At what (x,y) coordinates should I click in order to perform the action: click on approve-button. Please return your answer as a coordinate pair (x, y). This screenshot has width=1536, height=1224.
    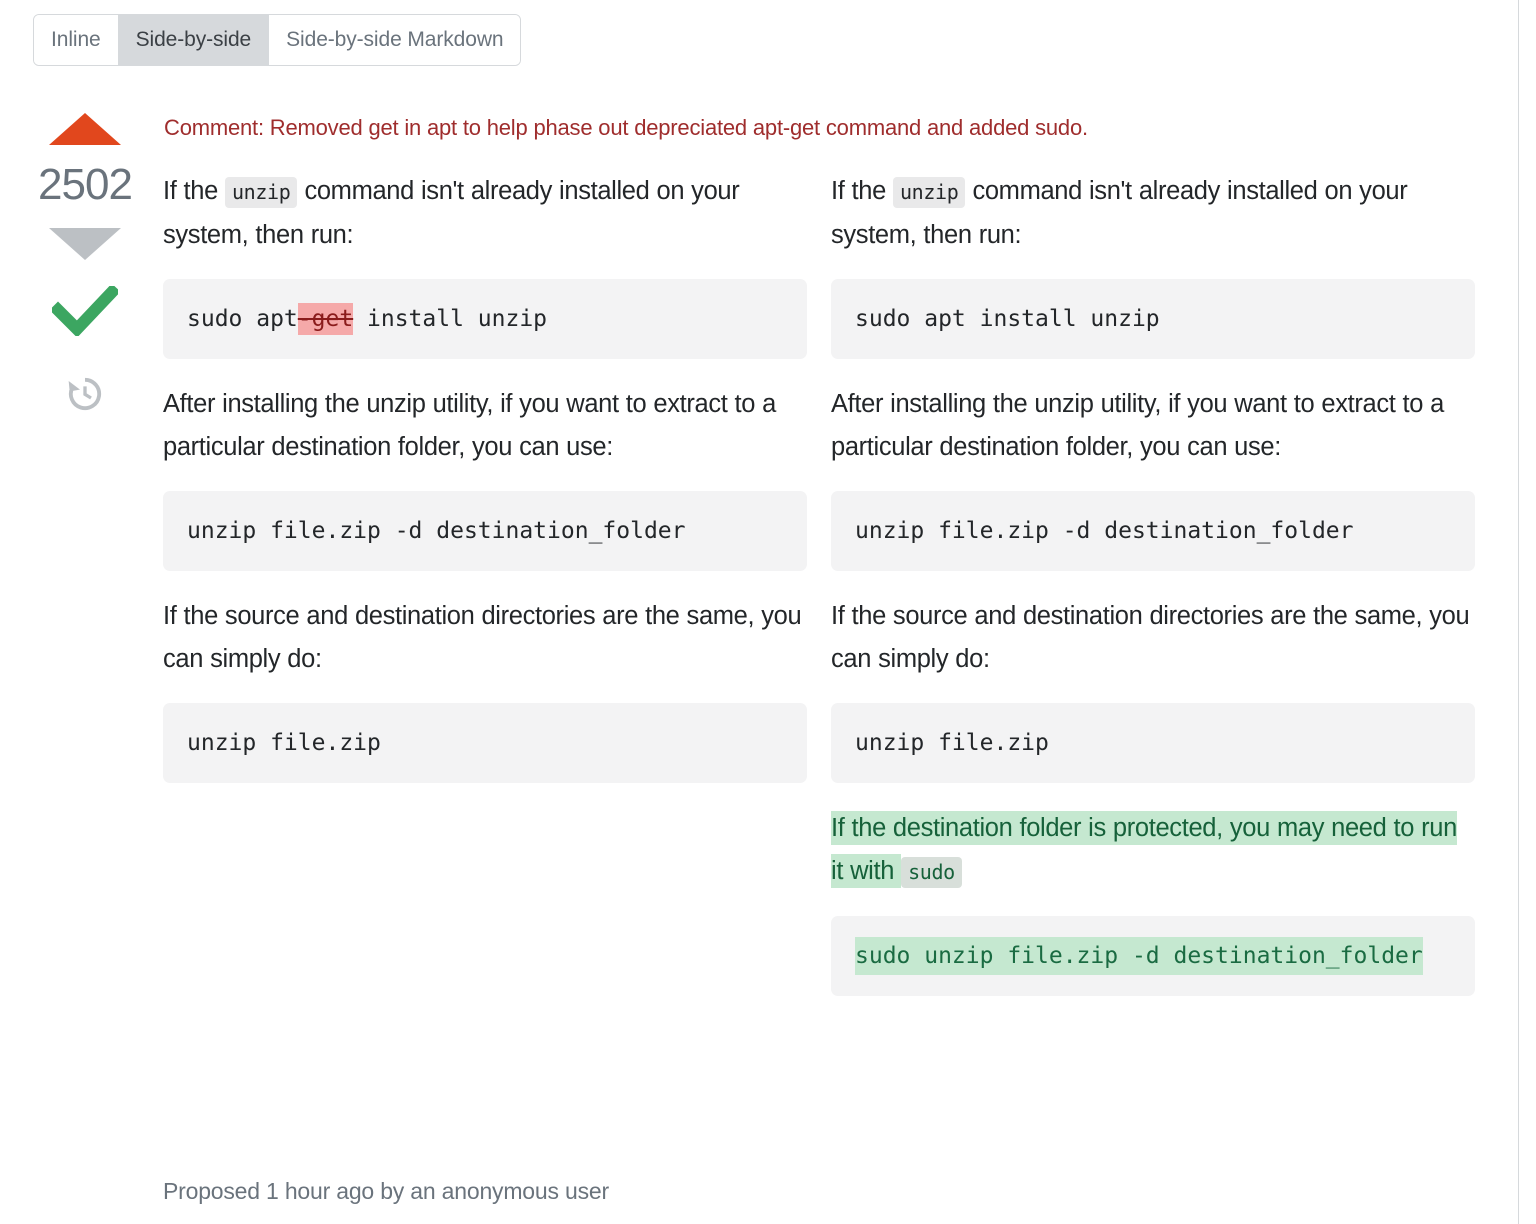
    Looking at the image, I should click on (85, 311).